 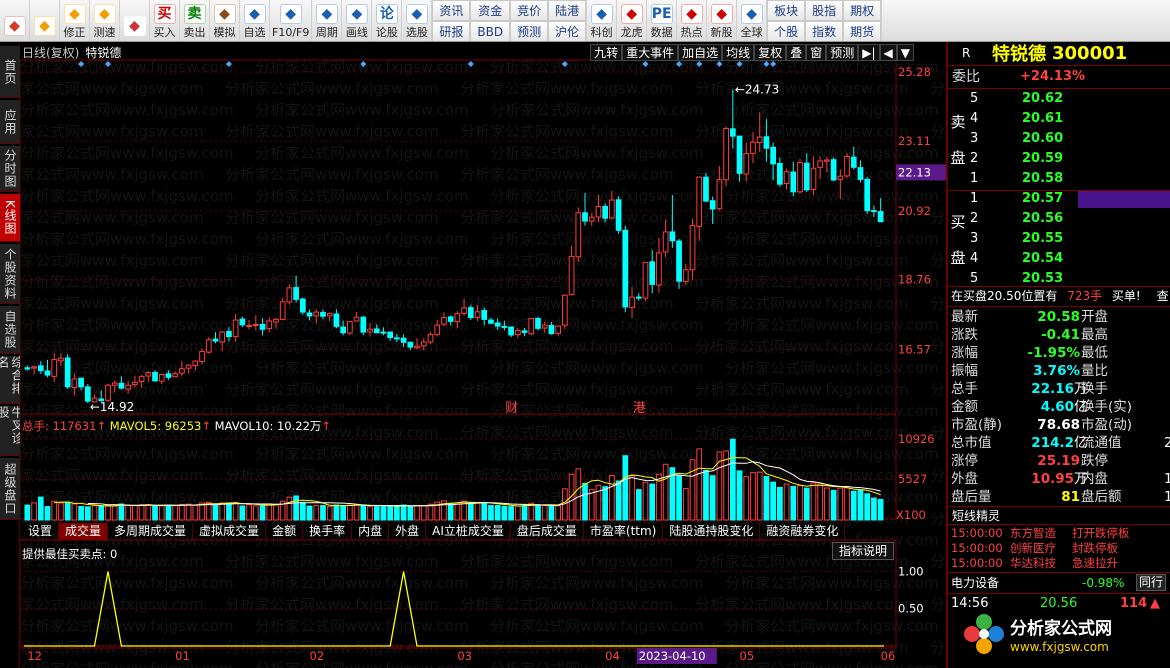 What do you see at coordinates (606, 52) in the screenshot?
I see `chart-tool-button: 九转` at bounding box center [606, 52].